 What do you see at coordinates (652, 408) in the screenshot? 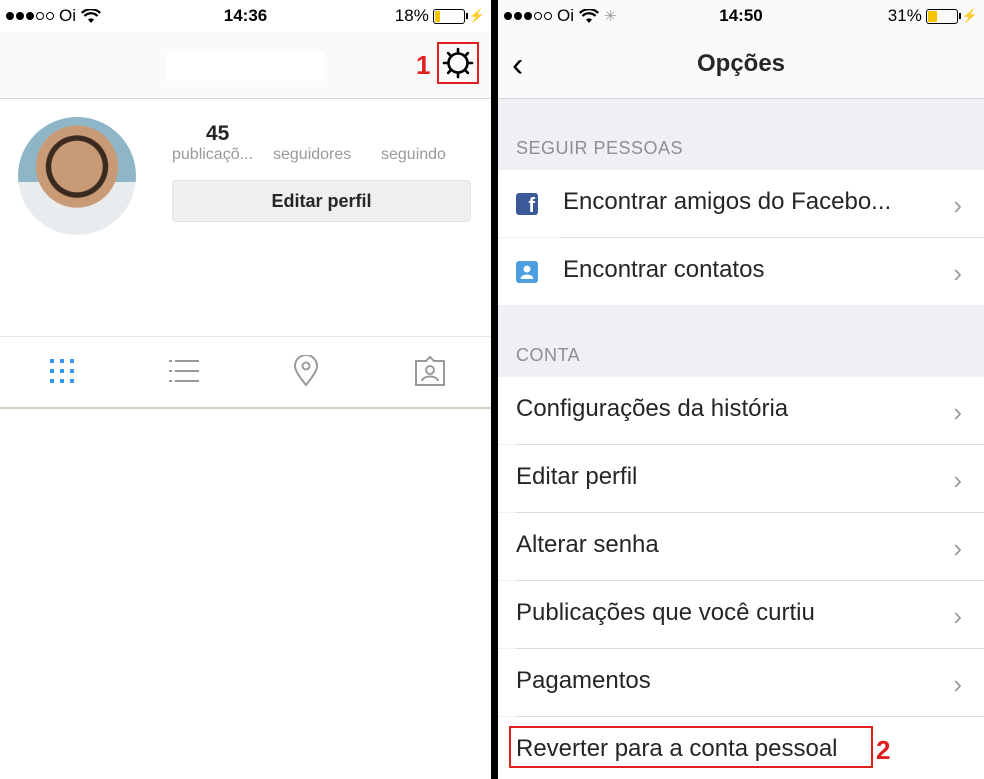
I see `row-label: Configurações da história` at bounding box center [652, 408].